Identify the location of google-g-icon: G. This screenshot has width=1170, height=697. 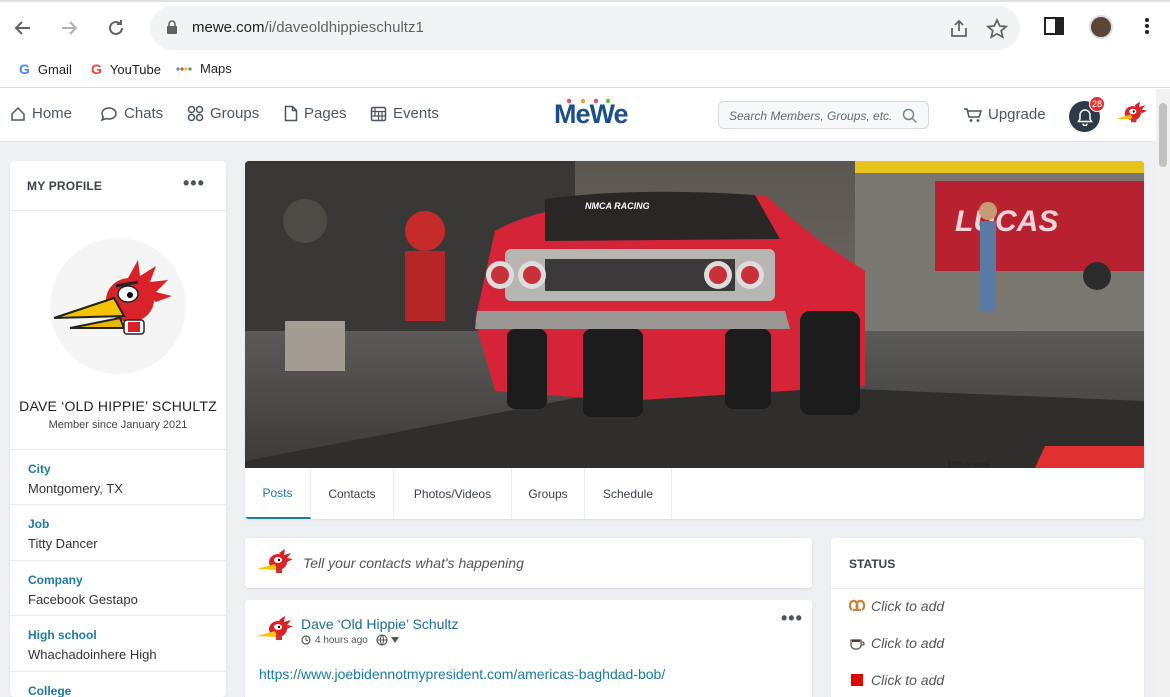
(24, 69).